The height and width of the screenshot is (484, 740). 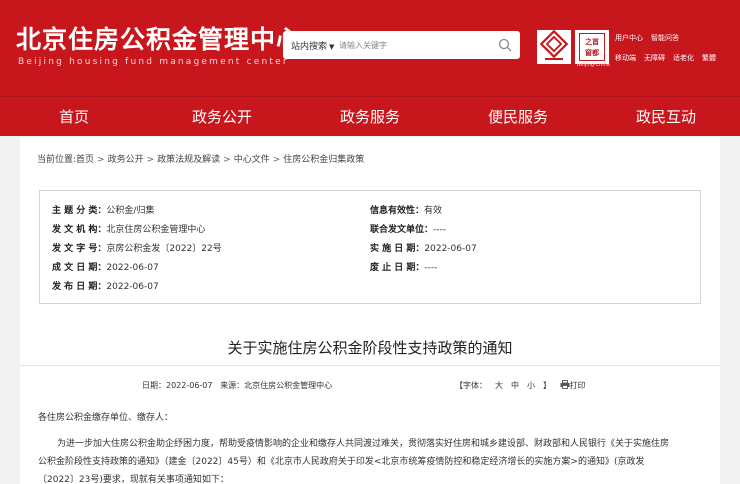 What do you see at coordinates (515, 385) in the screenshot?
I see `font-size-medium-button: 中` at bounding box center [515, 385].